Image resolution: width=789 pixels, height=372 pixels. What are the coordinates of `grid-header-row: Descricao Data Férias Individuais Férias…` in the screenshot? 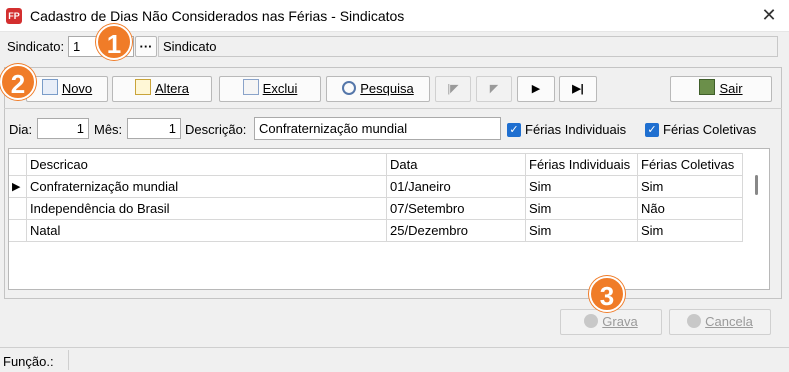 It's located at (376, 164).